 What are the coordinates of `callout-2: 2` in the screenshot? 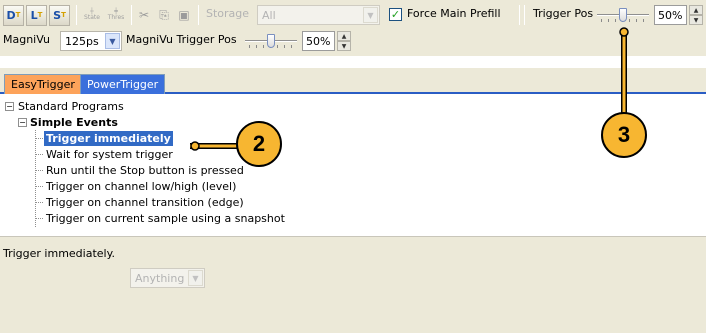 It's located at (259, 144).